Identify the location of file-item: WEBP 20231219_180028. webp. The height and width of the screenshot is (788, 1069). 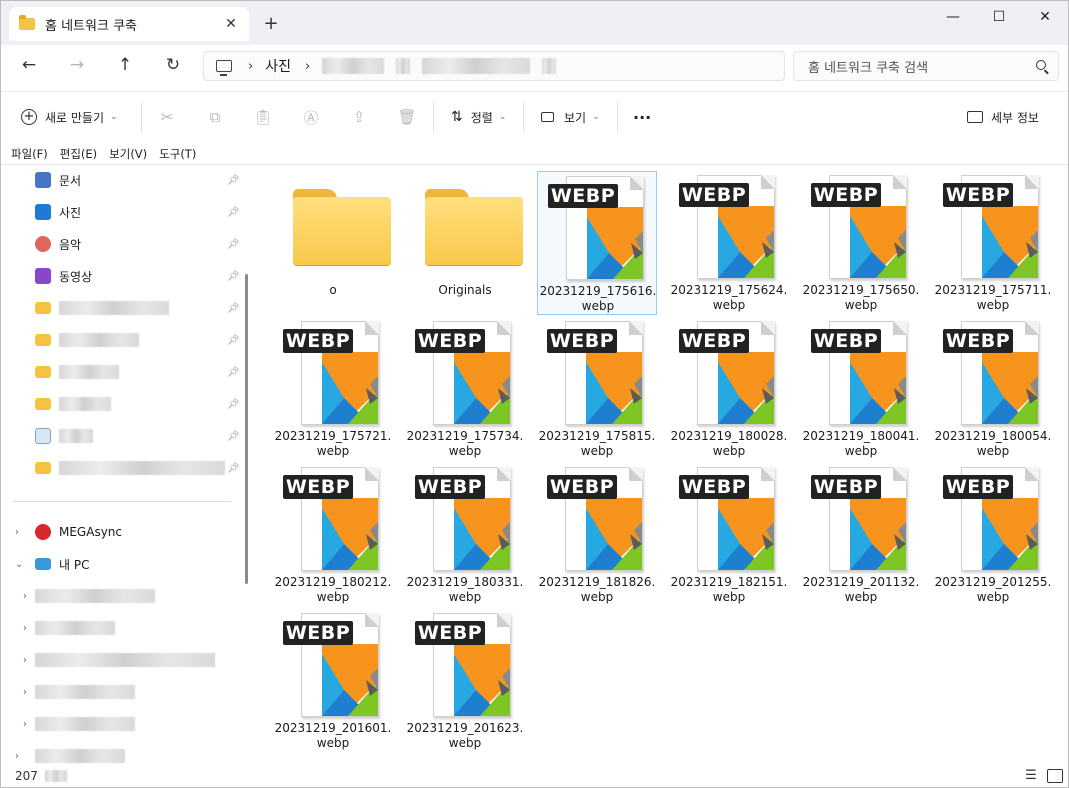
(729, 389).